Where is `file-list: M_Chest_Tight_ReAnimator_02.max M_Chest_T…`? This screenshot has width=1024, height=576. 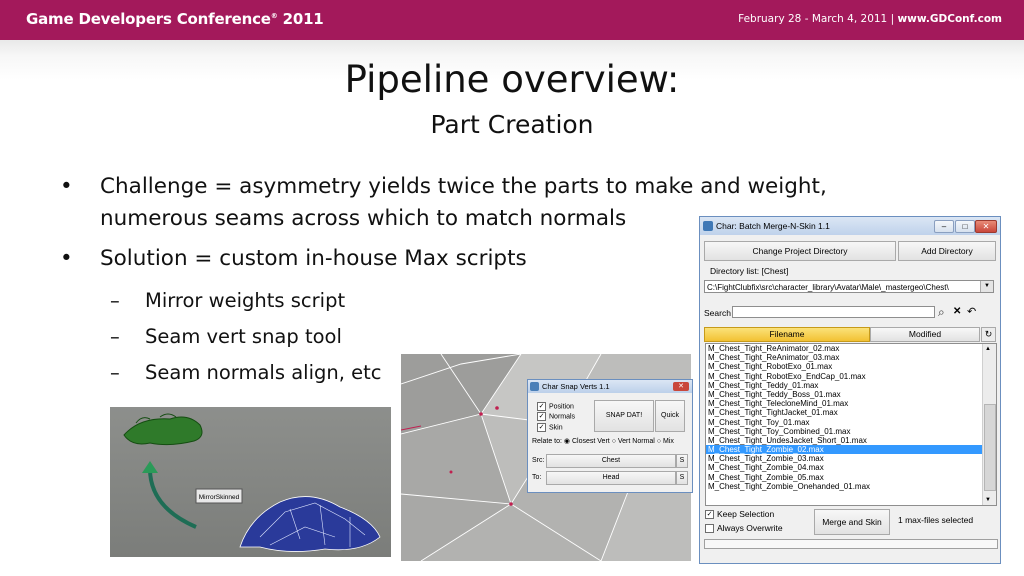
file-list: M_Chest_Tight_ReAnimator_02.max M_Chest_T… is located at coordinates (851, 424).